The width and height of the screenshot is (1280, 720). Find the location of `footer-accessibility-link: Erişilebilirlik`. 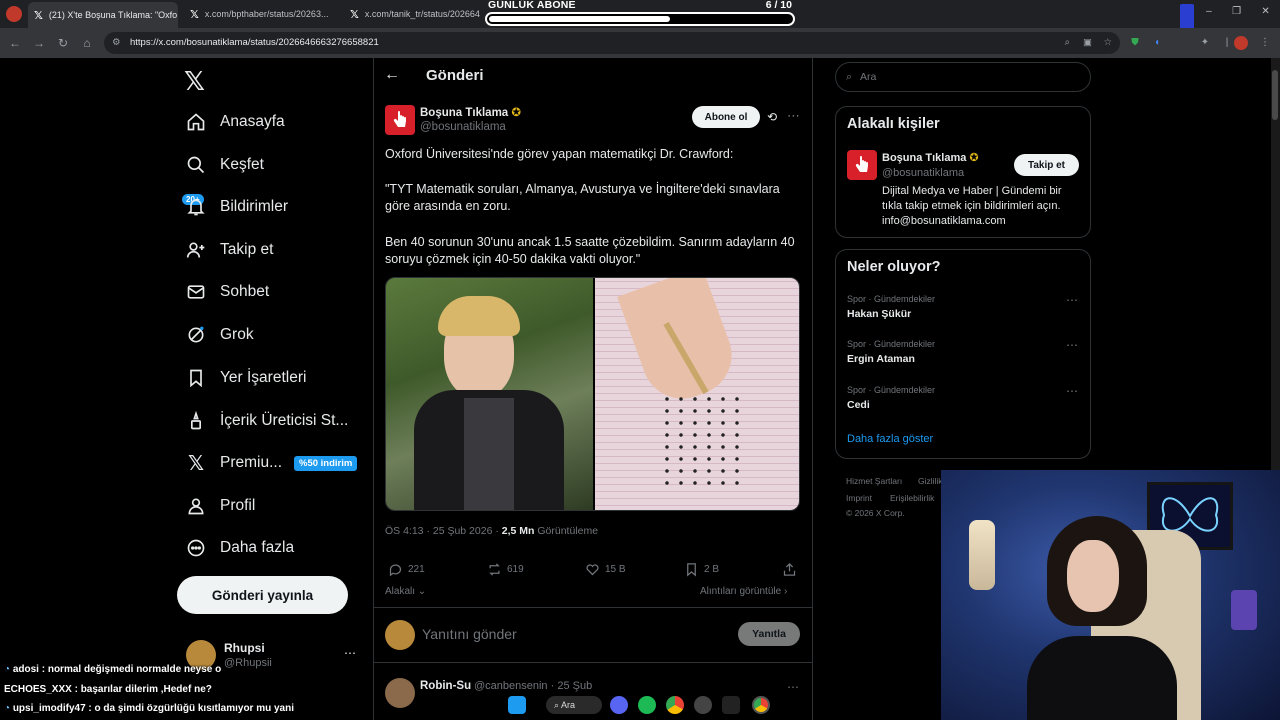

footer-accessibility-link: Erişilebilirlik is located at coordinates (912, 498).